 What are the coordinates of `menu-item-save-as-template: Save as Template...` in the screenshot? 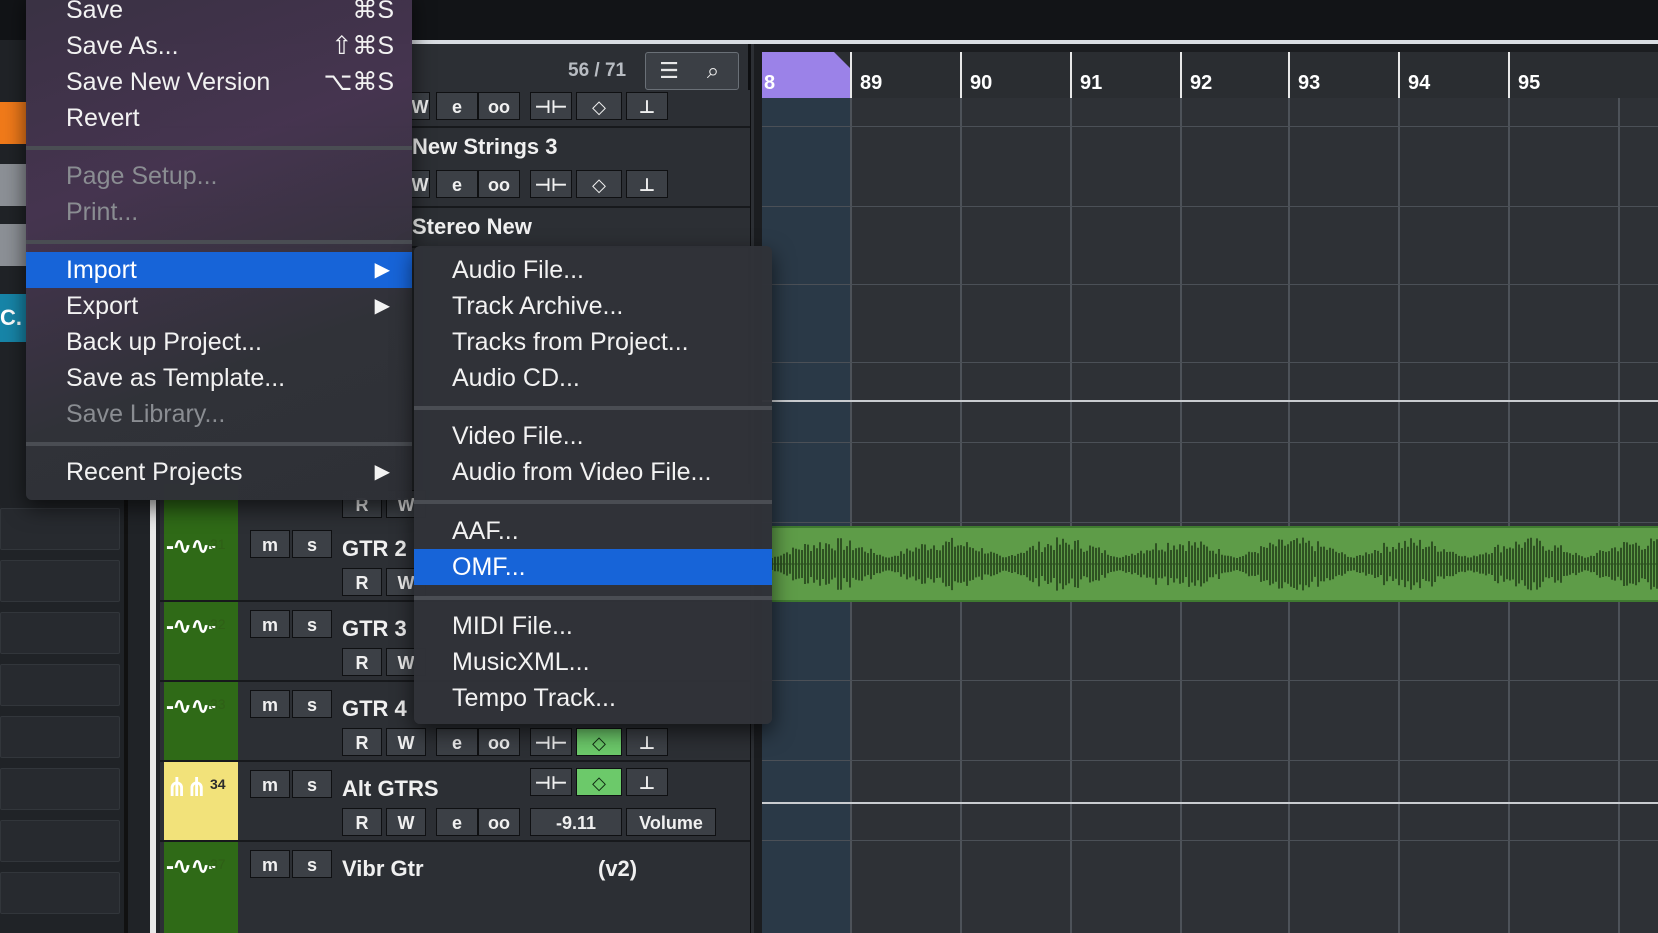 It's located at (219, 378).